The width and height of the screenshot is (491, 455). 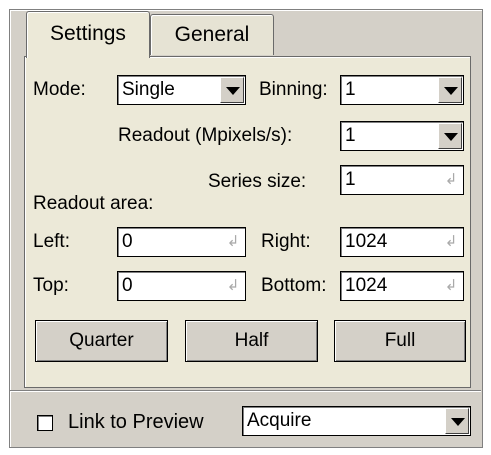 What do you see at coordinates (366, 241) in the screenshot?
I see `right-value: 1024` at bounding box center [366, 241].